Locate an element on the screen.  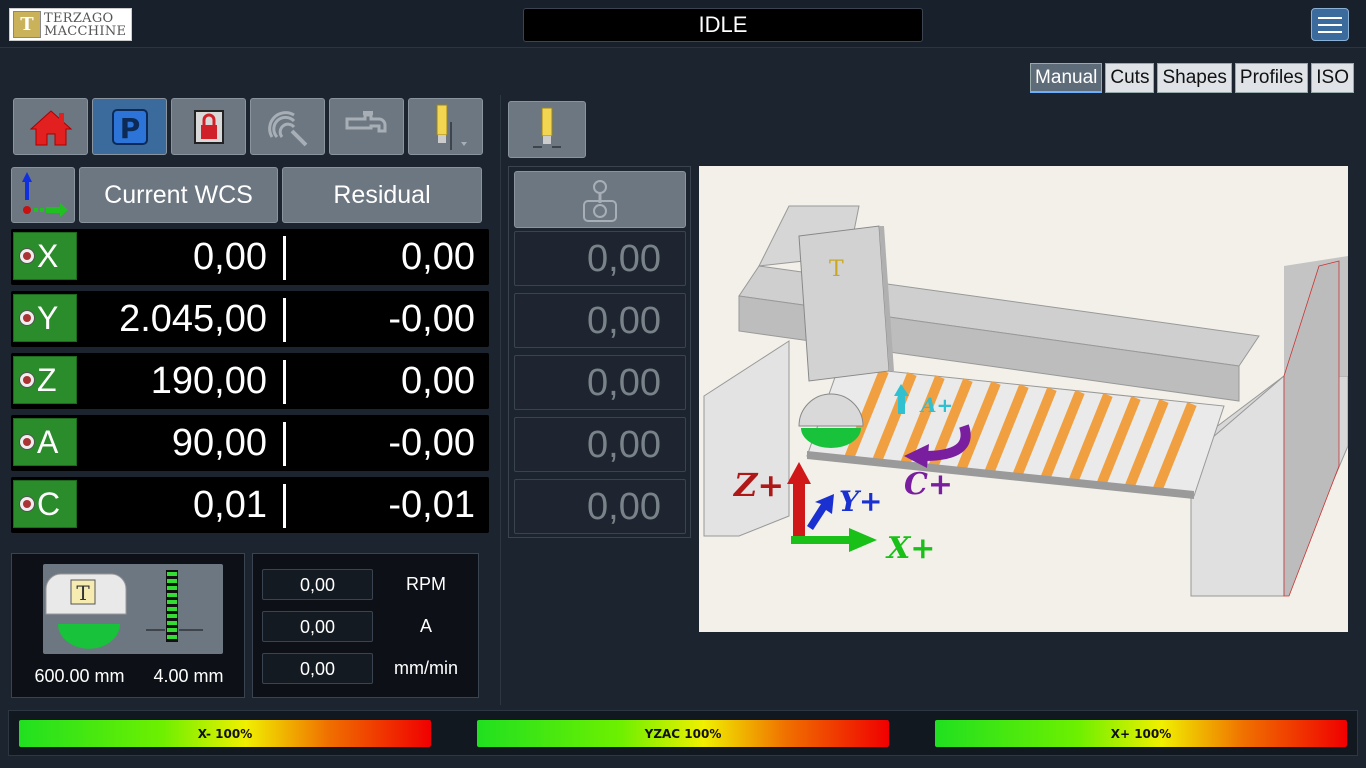
axis-z-label: Z is located at coordinates (47, 379).